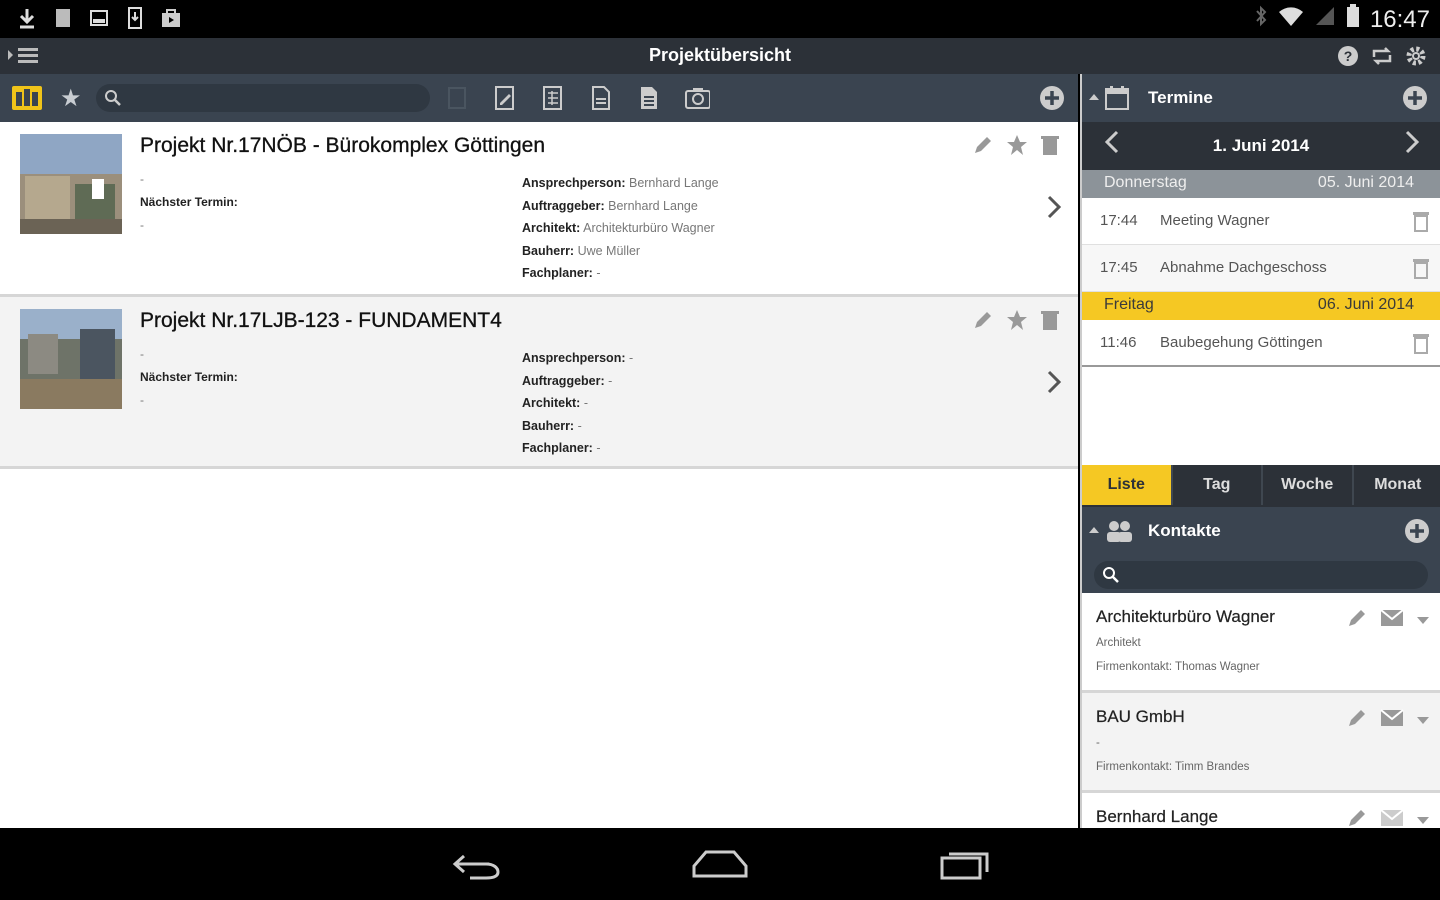  Describe the element at coordinates (1184, 530) in the screenshot. I see `kontakte-title: Kontakte` at that location.